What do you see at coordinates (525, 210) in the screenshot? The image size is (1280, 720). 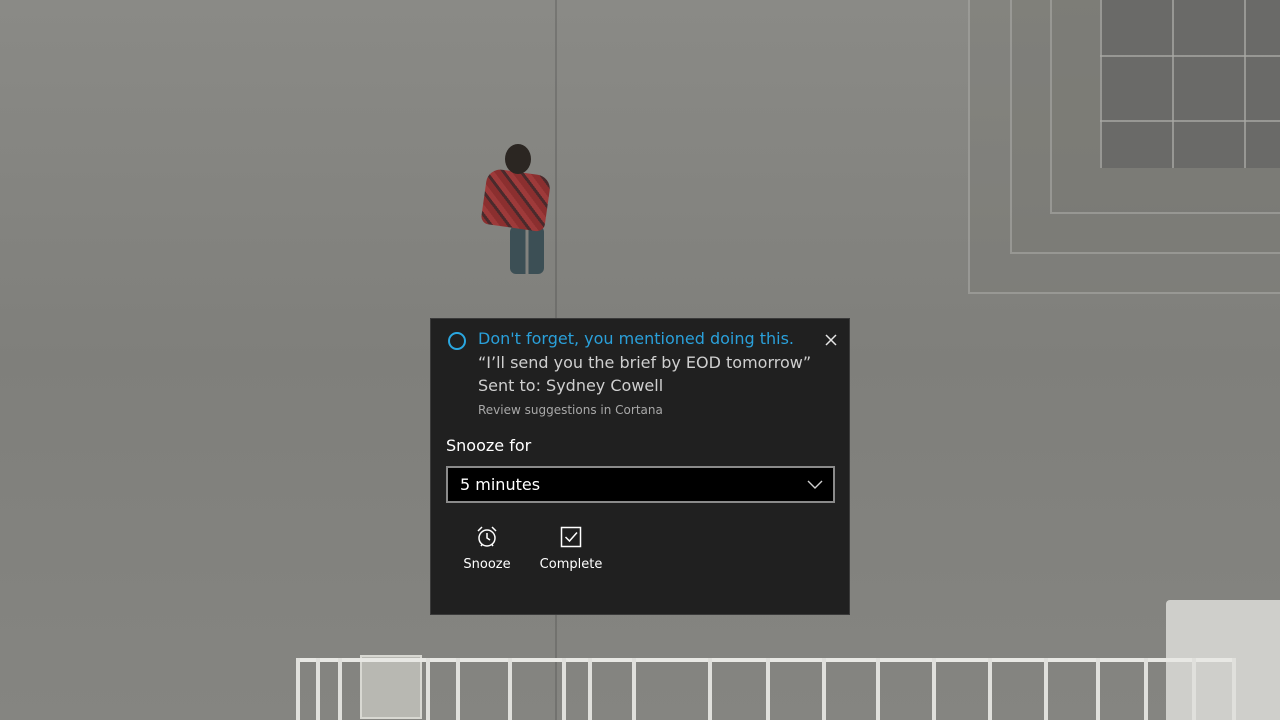 I see `walking-person` at bounding box center [525, 210].